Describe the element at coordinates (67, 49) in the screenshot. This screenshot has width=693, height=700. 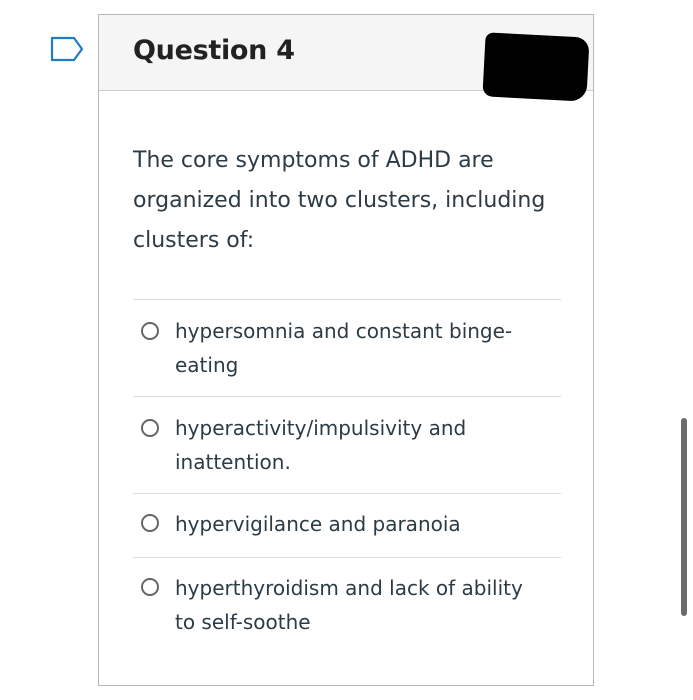
I see `flag-question-icon` at that location.